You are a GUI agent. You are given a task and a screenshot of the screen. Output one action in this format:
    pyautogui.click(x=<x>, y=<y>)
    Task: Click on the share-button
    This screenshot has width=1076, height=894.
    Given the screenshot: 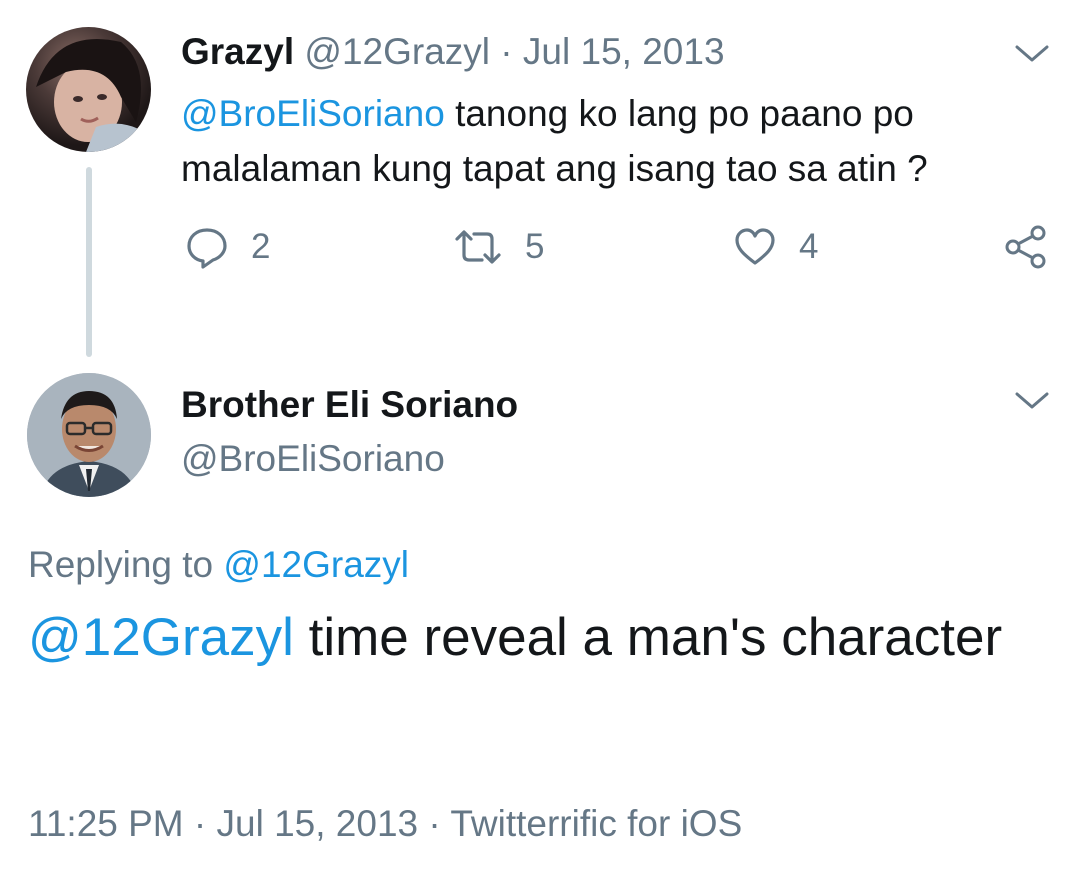 What is the action you would take?
    pyautogui.click(x=1026, y=247)
    